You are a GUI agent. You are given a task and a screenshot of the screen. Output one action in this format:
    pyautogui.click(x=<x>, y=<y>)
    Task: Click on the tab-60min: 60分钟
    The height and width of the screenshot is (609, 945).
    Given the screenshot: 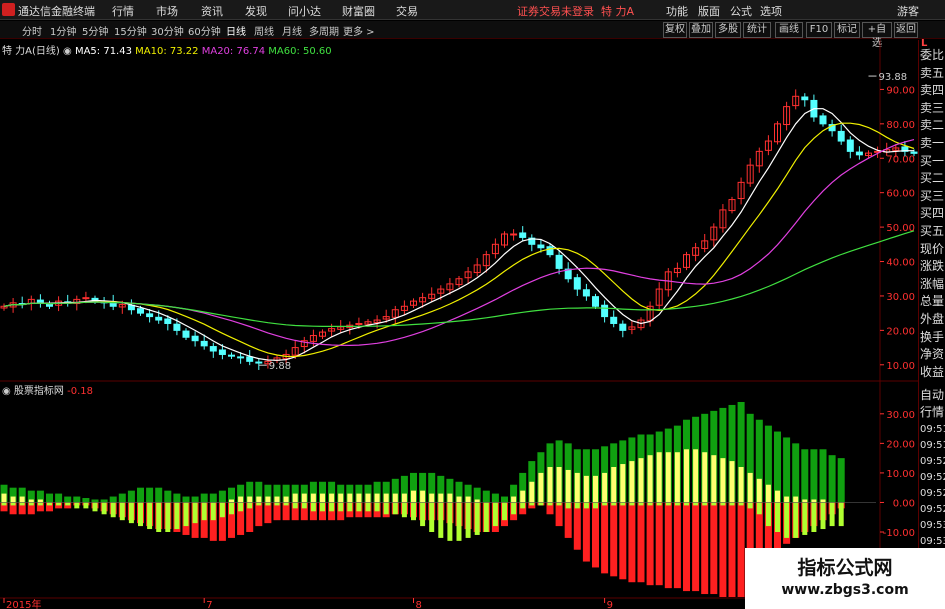 What is the action you would take?
    pyautogui.click(x=204, y=30)
    